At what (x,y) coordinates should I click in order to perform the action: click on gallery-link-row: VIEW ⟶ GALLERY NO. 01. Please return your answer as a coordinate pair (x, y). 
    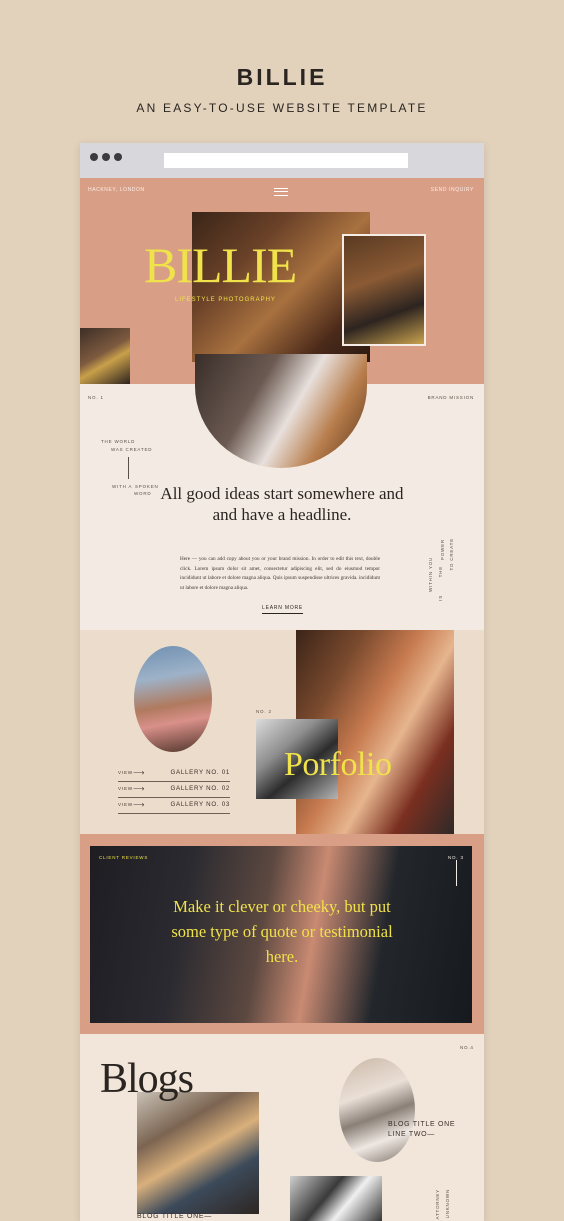
    Looking at the image, I should click on (174, 774).